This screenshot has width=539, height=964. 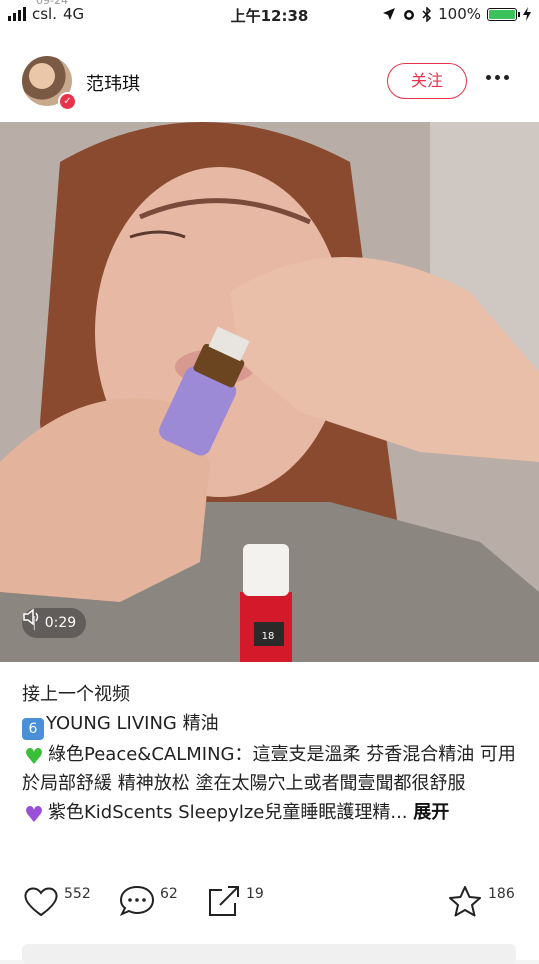 What do you see at coordinates (268, 636) in the screenshot?
I see `bottle-label: 18` at bounding box center [268, 636].